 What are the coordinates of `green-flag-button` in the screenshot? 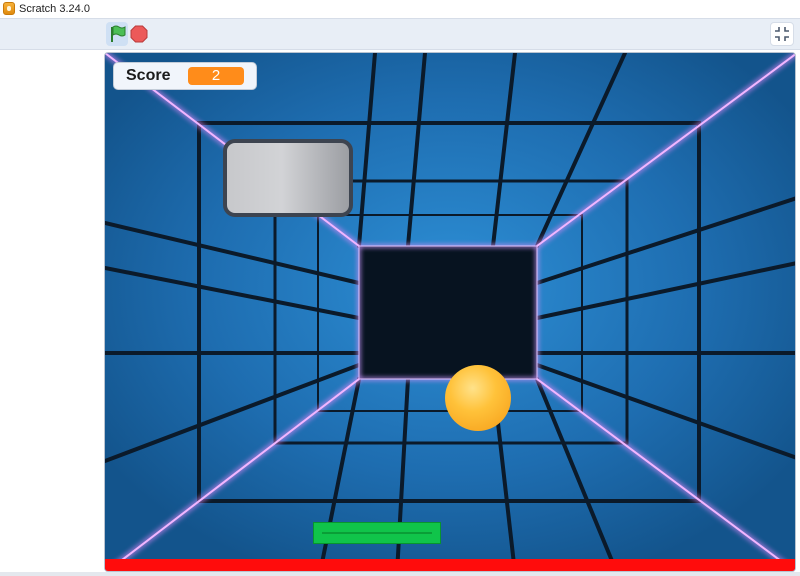 It's located at (117, 34).